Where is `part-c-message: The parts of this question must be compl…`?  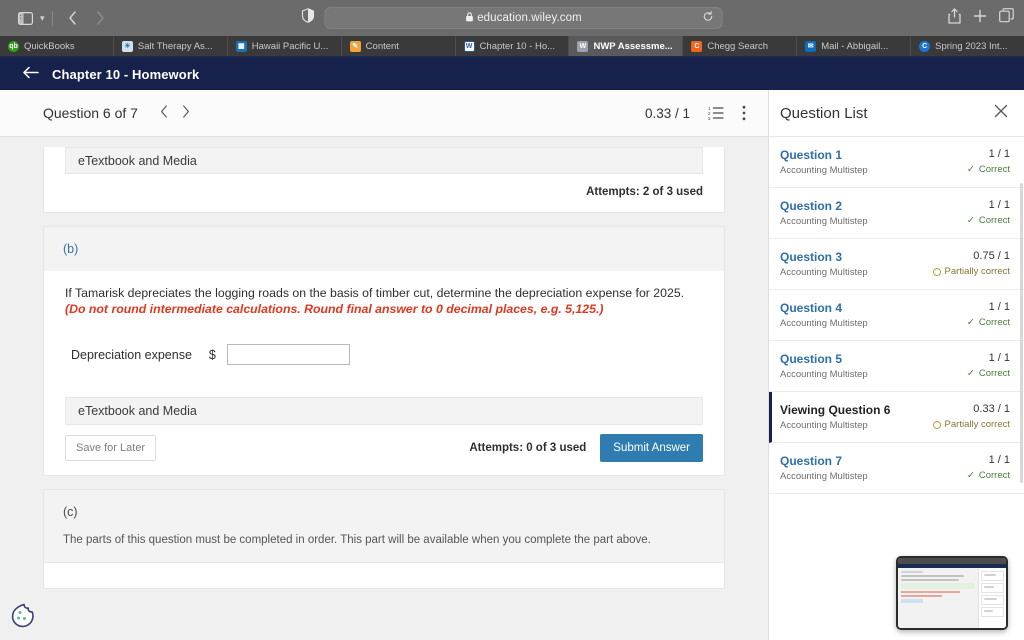 part-c-message: The parts of this question must be compl… is located at coordinates (384, 549).